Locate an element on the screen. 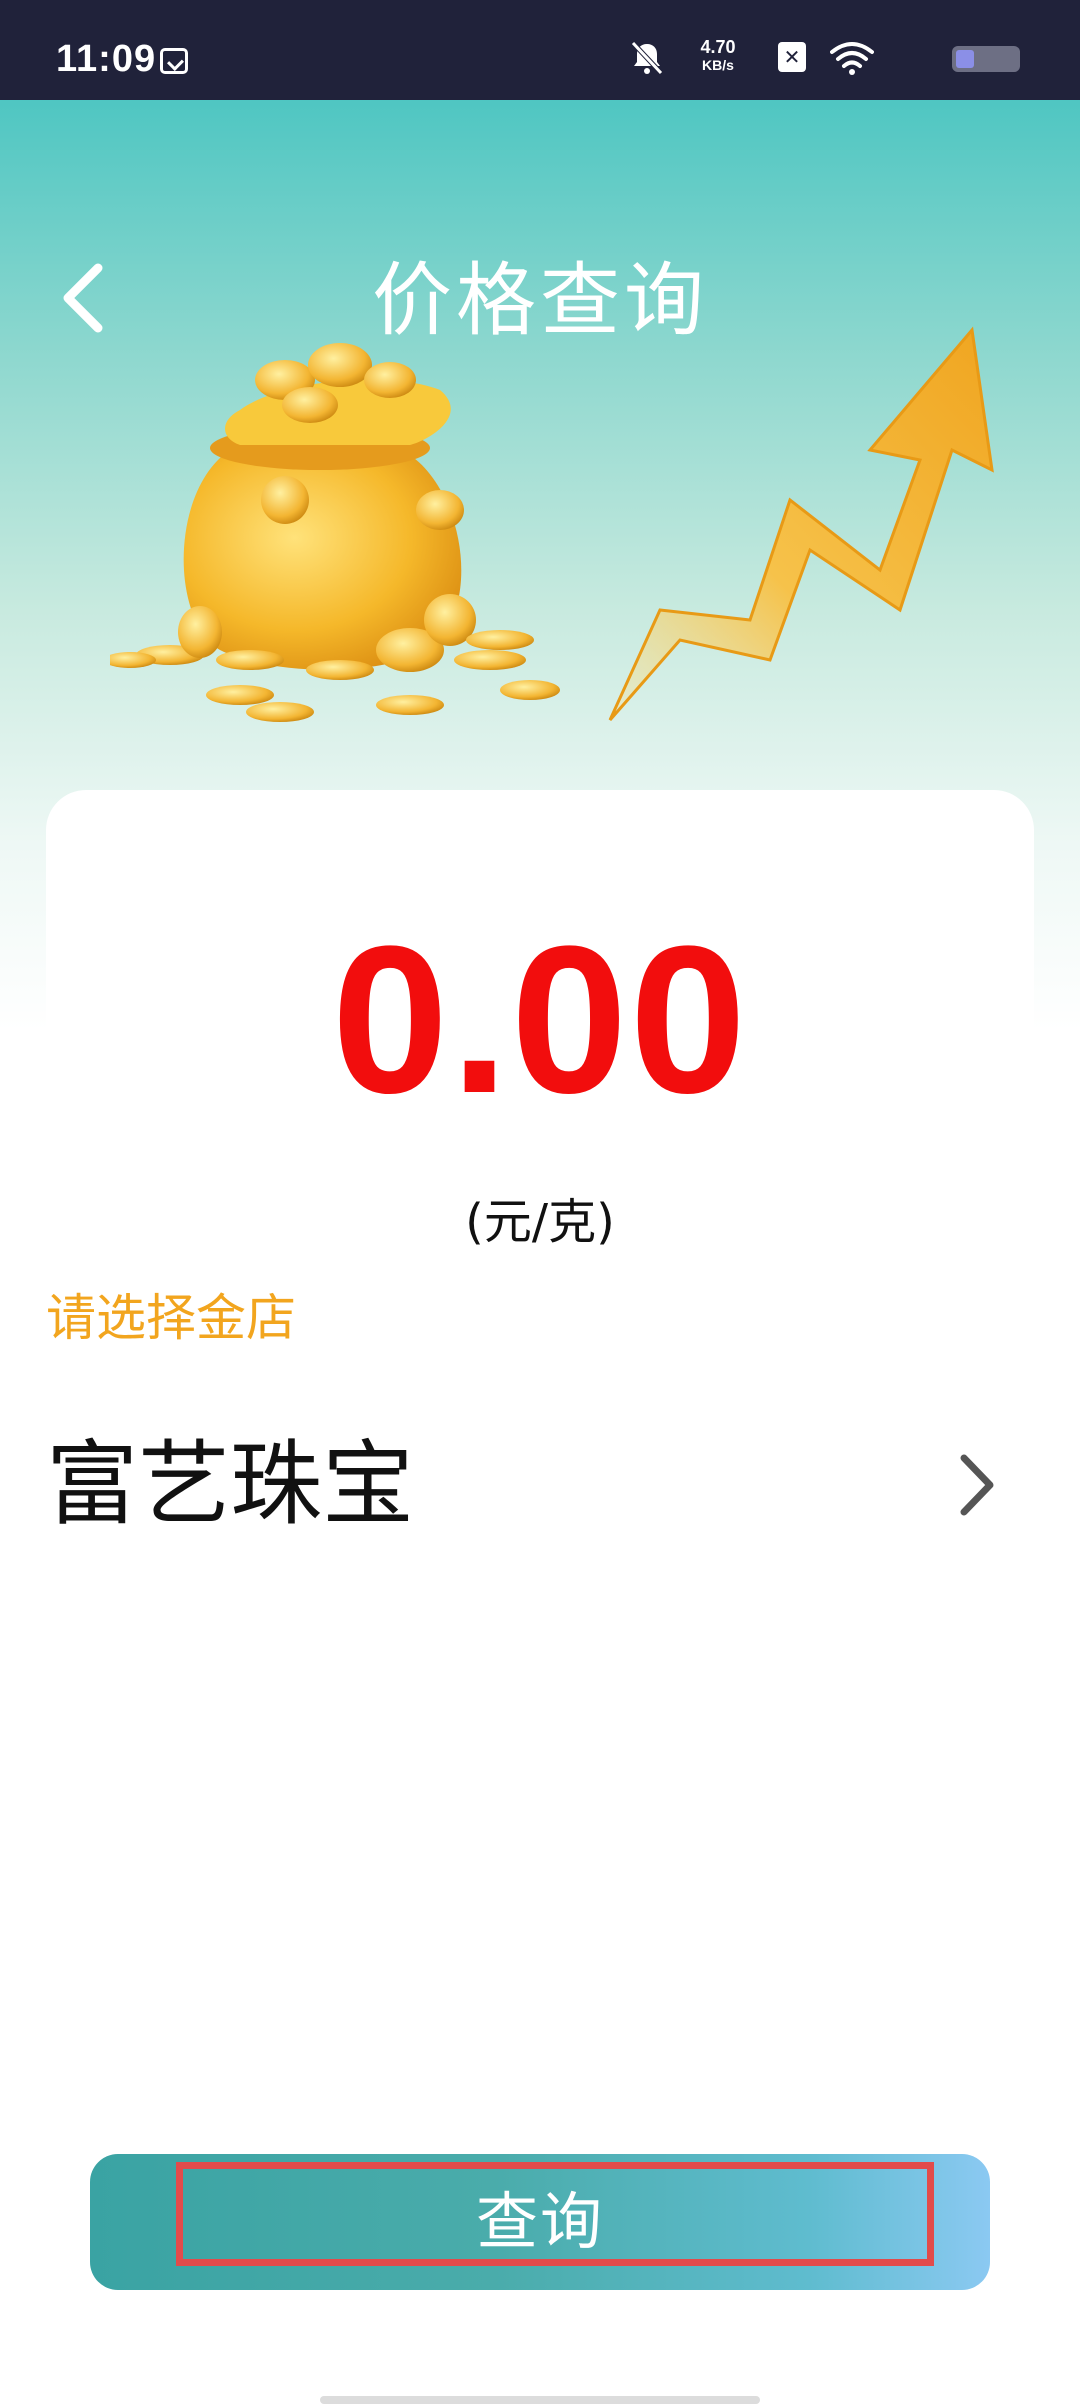  network-speed-value: 4.70 is located at coordinates (718, 47).